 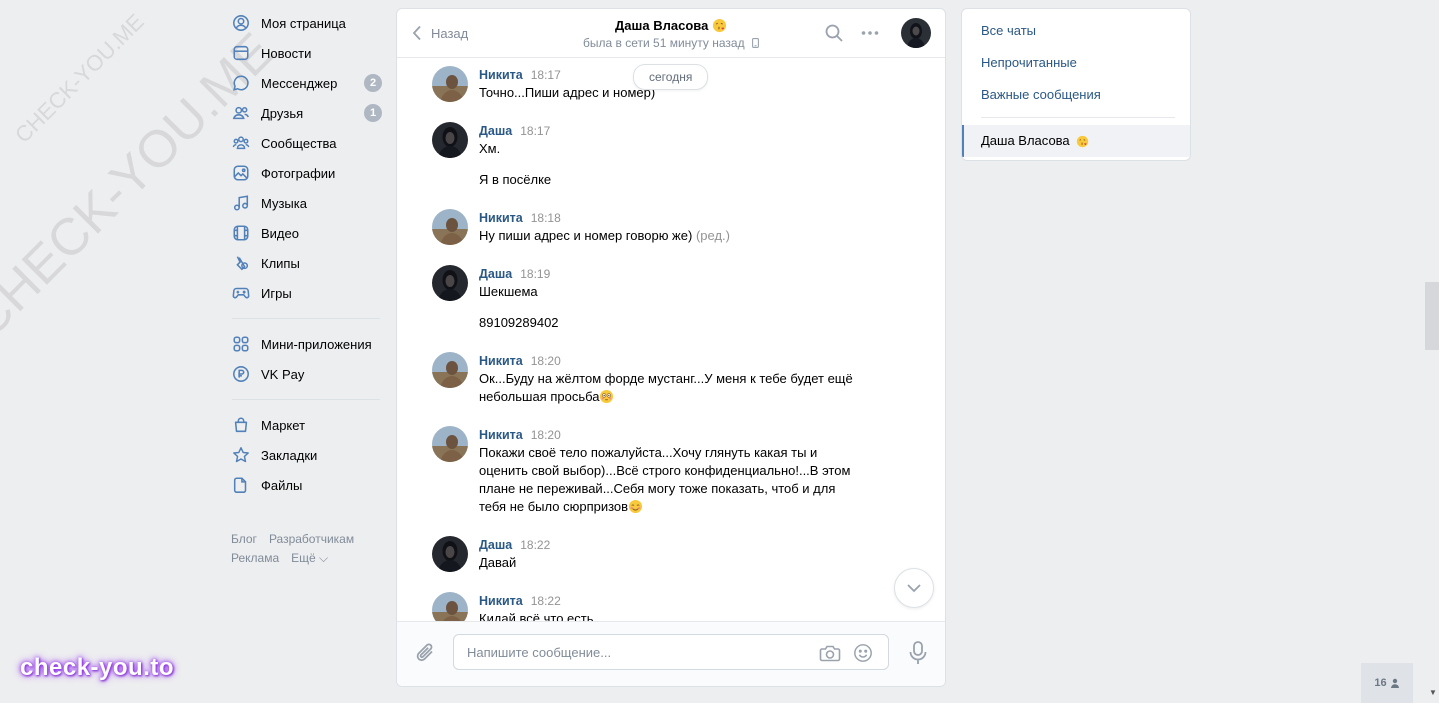 What do you see at coordinates (241, 293) in the screenshot?
I see `gamepad-icon` at bounding box center [241, 293].